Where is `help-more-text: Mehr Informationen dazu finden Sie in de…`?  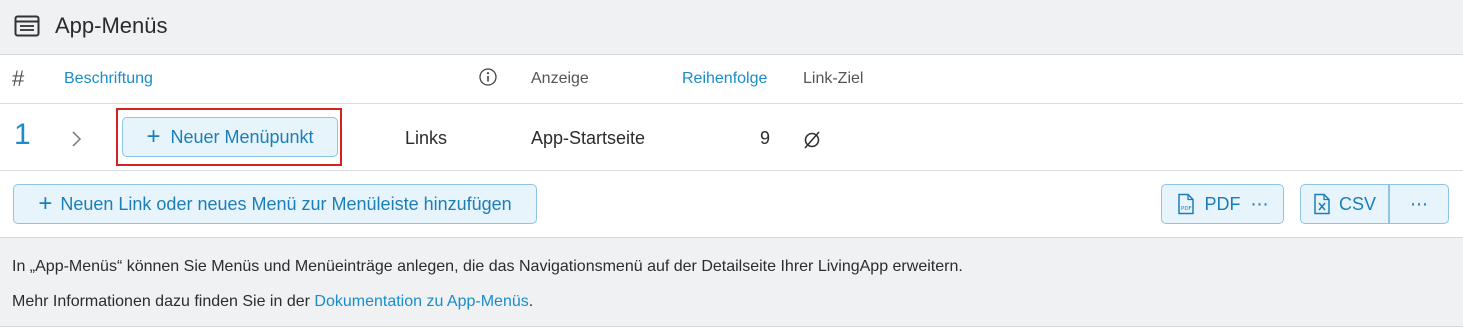 help-more-text: Mehr Informationen dazu finden Sie in de… is located at coordinates (272, 302).